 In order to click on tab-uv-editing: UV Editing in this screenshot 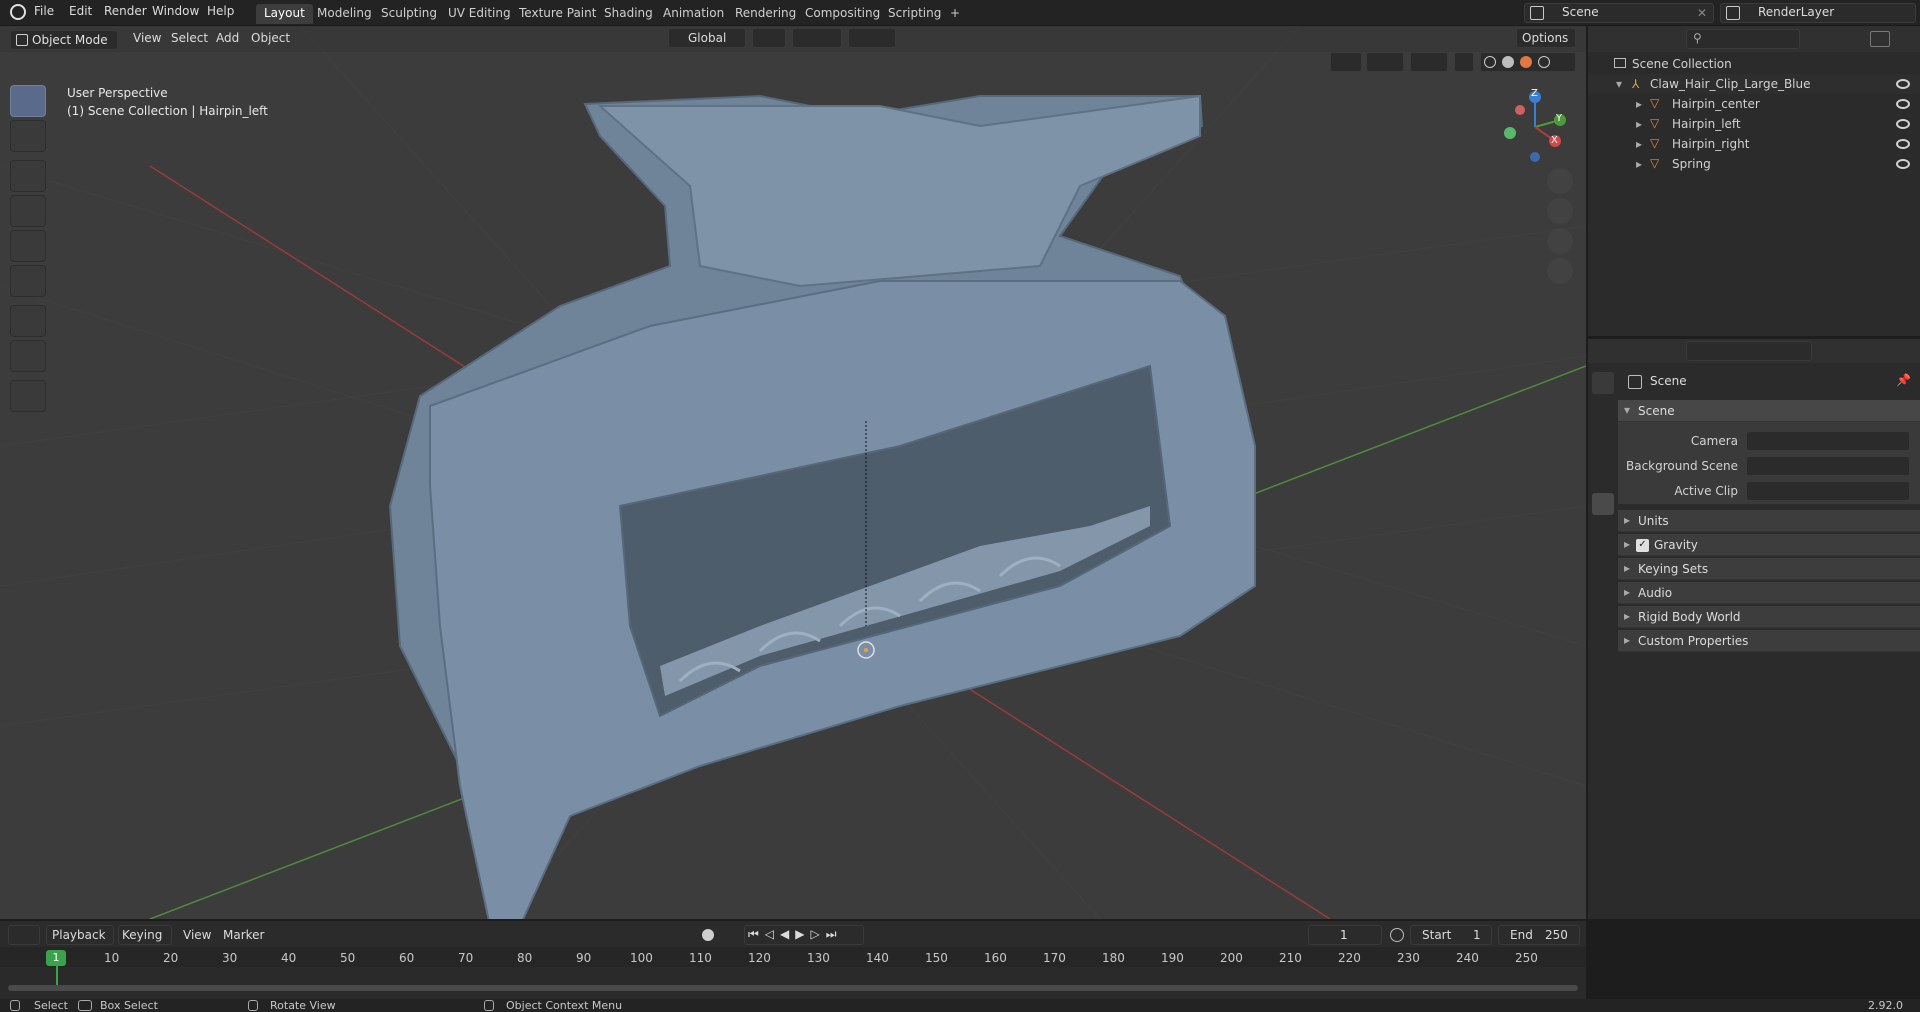, I will do `click(479, 14)`.